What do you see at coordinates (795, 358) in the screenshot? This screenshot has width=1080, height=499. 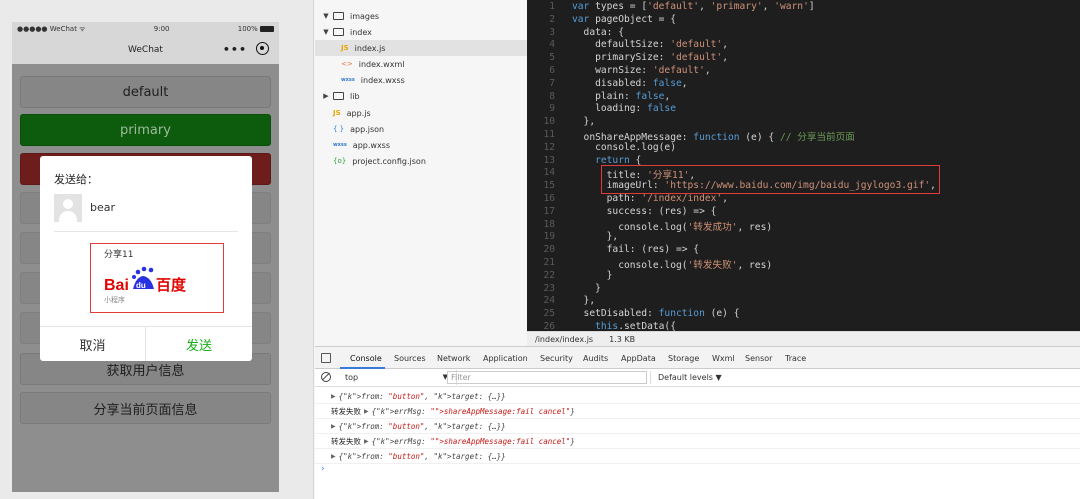 I see `tab-trace: Trace` at bounding box center [795, 358].